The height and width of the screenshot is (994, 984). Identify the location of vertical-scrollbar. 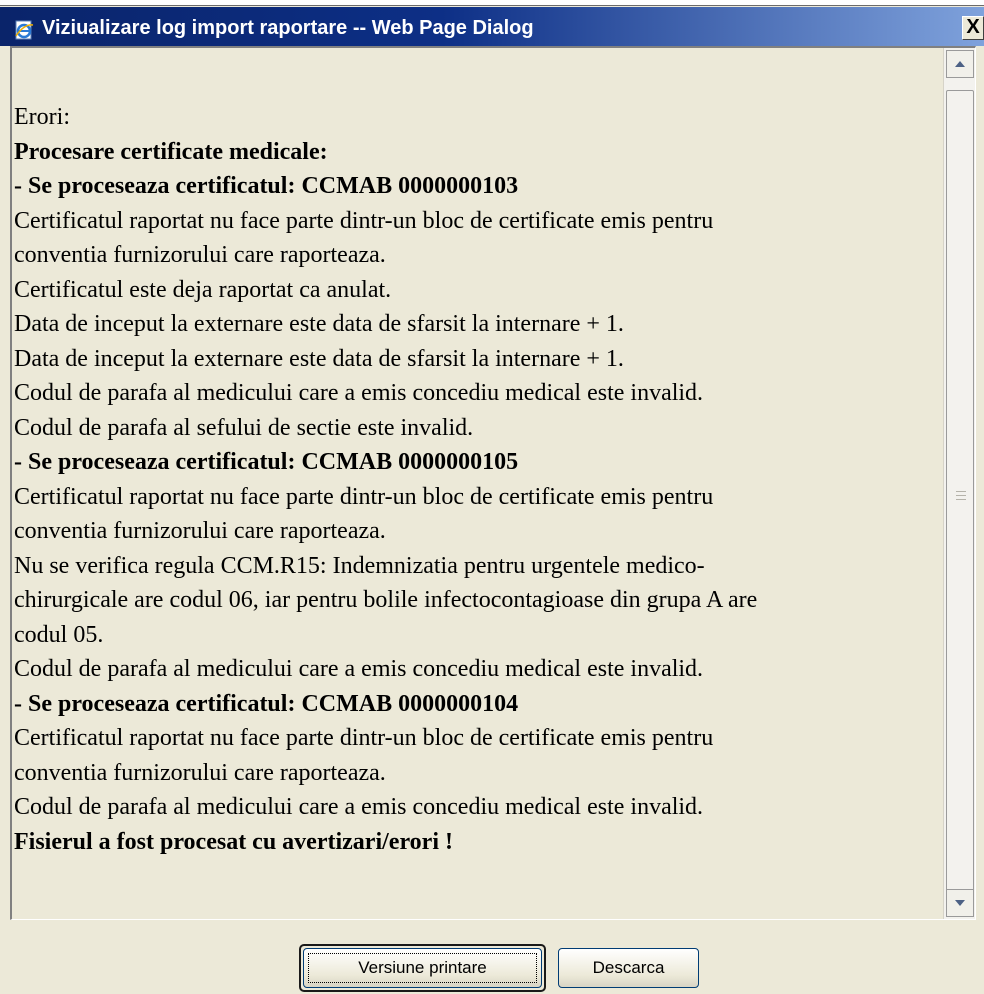
(959, 483).